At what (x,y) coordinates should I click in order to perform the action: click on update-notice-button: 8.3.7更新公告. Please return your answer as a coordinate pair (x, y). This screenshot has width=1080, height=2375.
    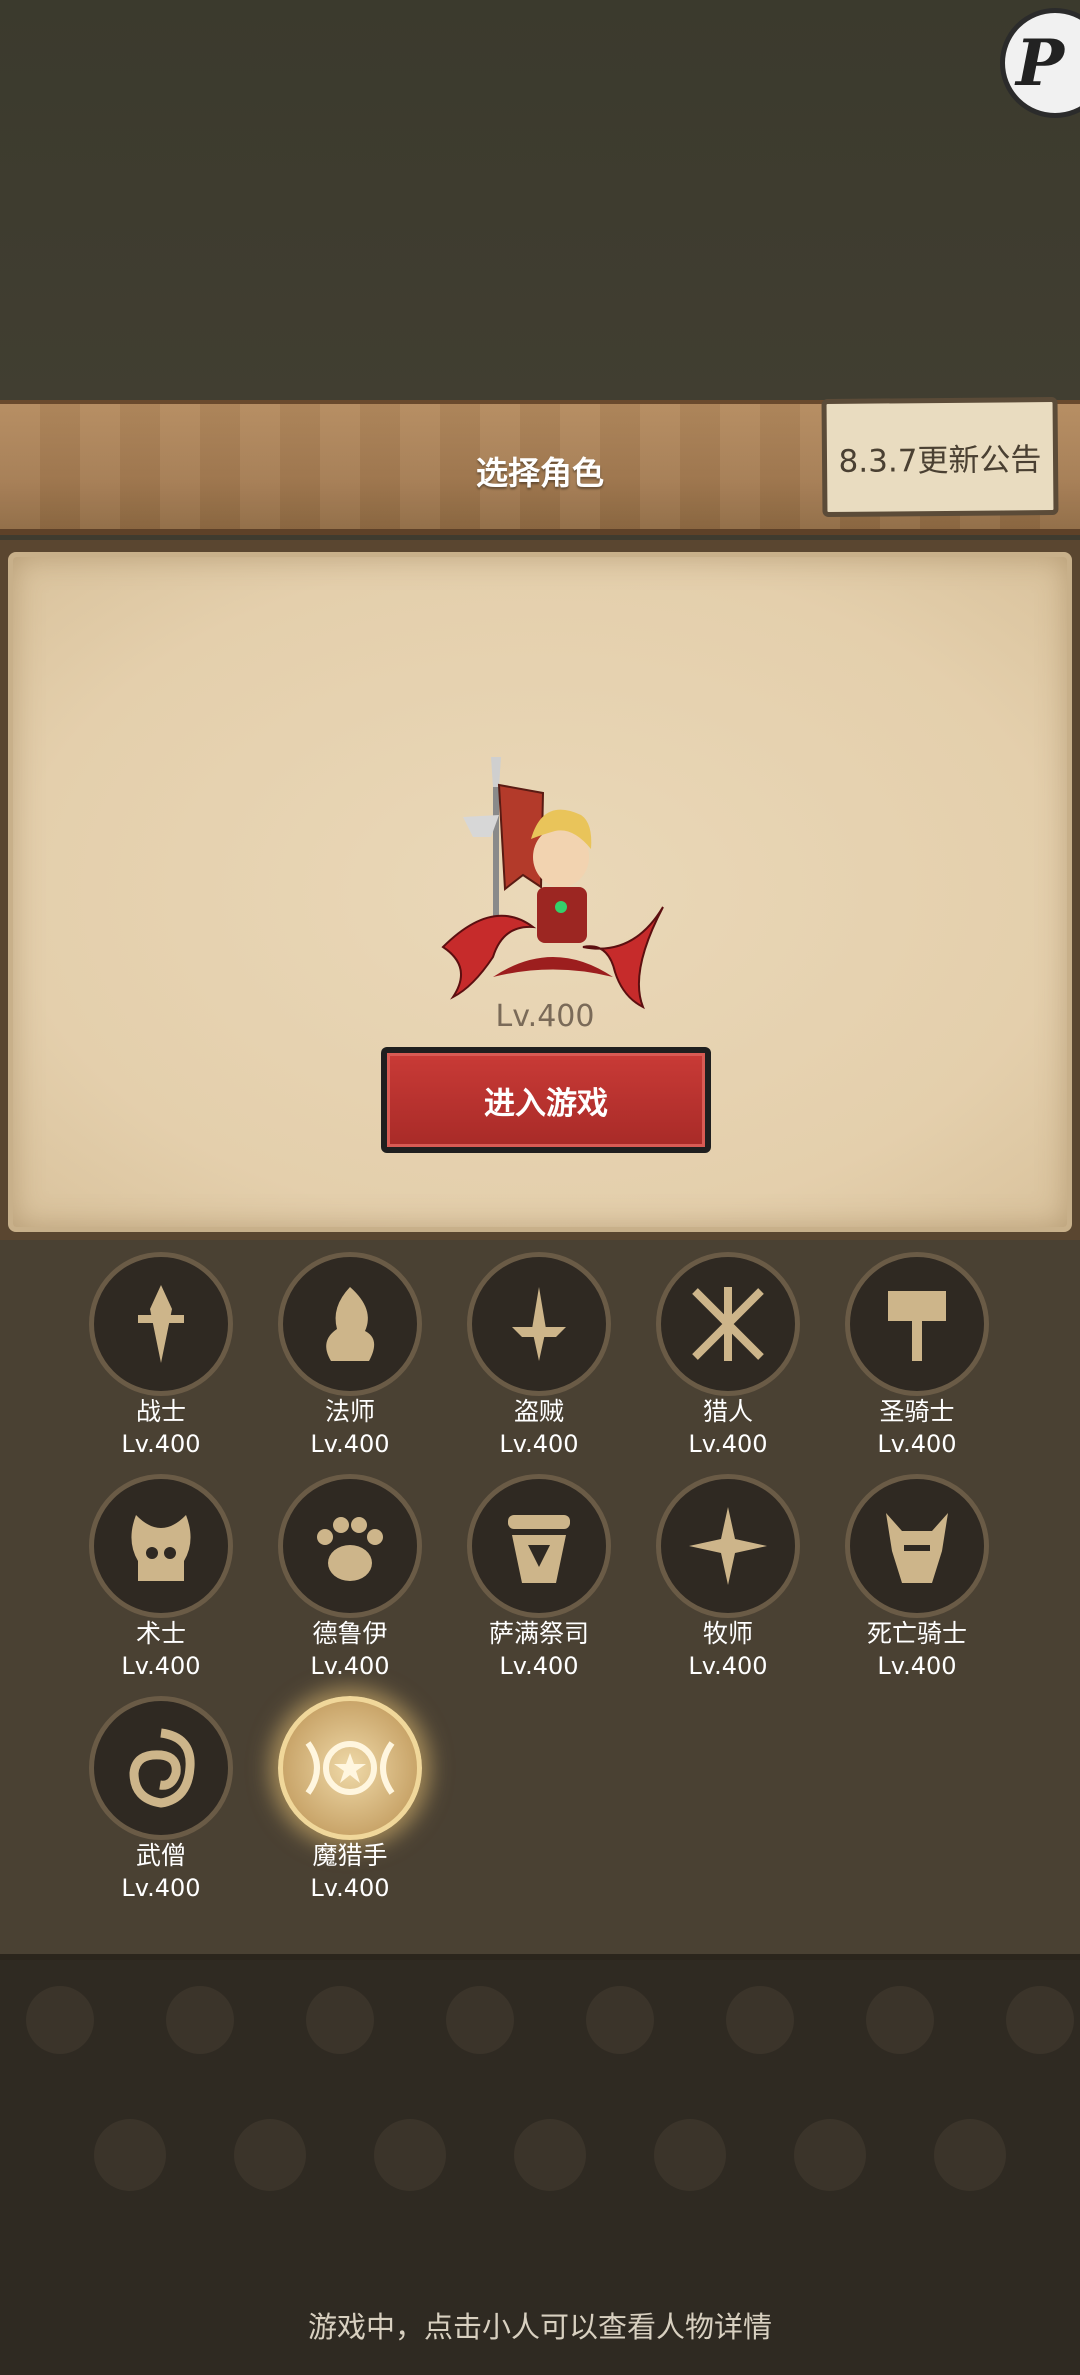
    Looking at the image, I should click on (940, 457).